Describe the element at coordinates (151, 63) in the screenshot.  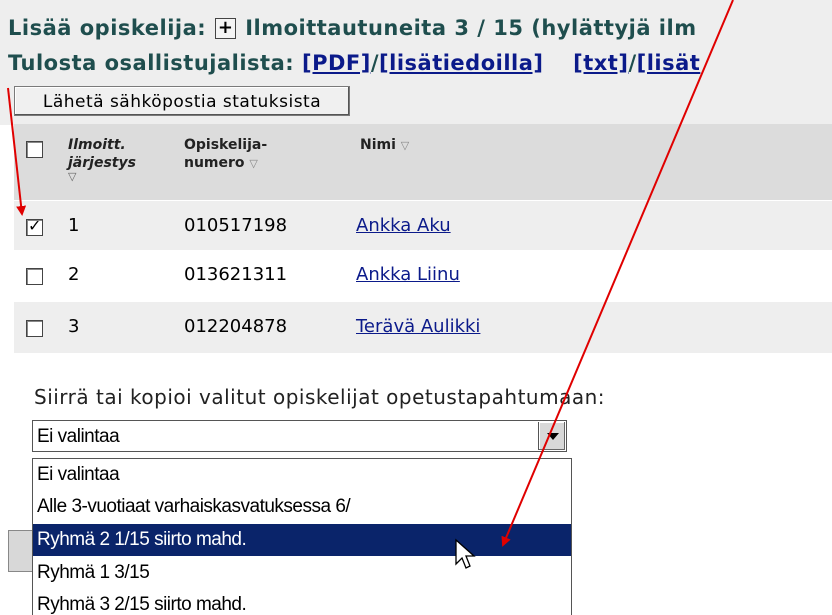
I see `print-list-label: Tulosta osallistujalista:` at that location.